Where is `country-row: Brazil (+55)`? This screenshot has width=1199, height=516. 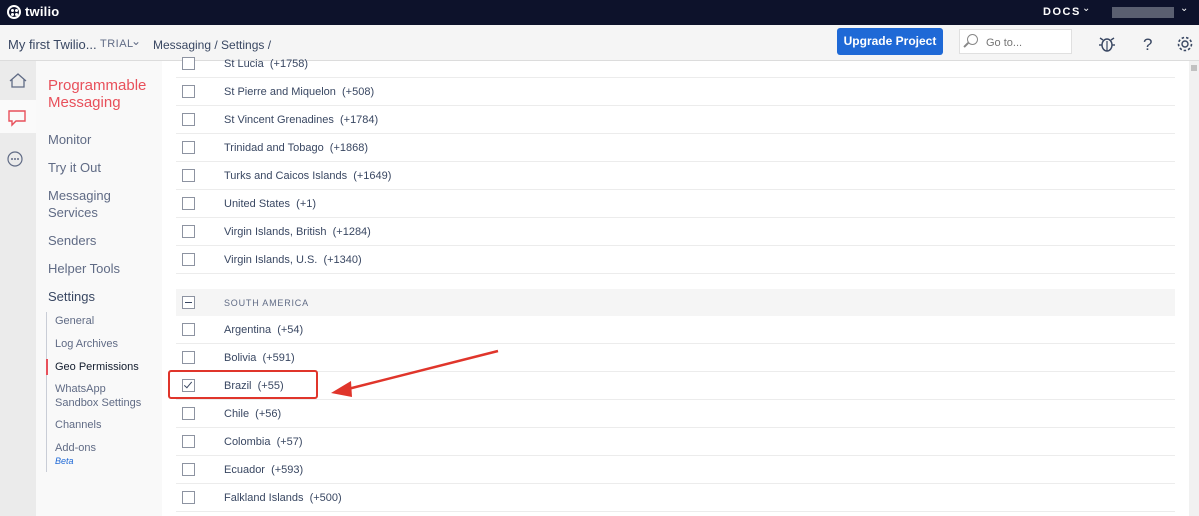
country-row: Brazil (+55) is located at coordinates (675, 386).